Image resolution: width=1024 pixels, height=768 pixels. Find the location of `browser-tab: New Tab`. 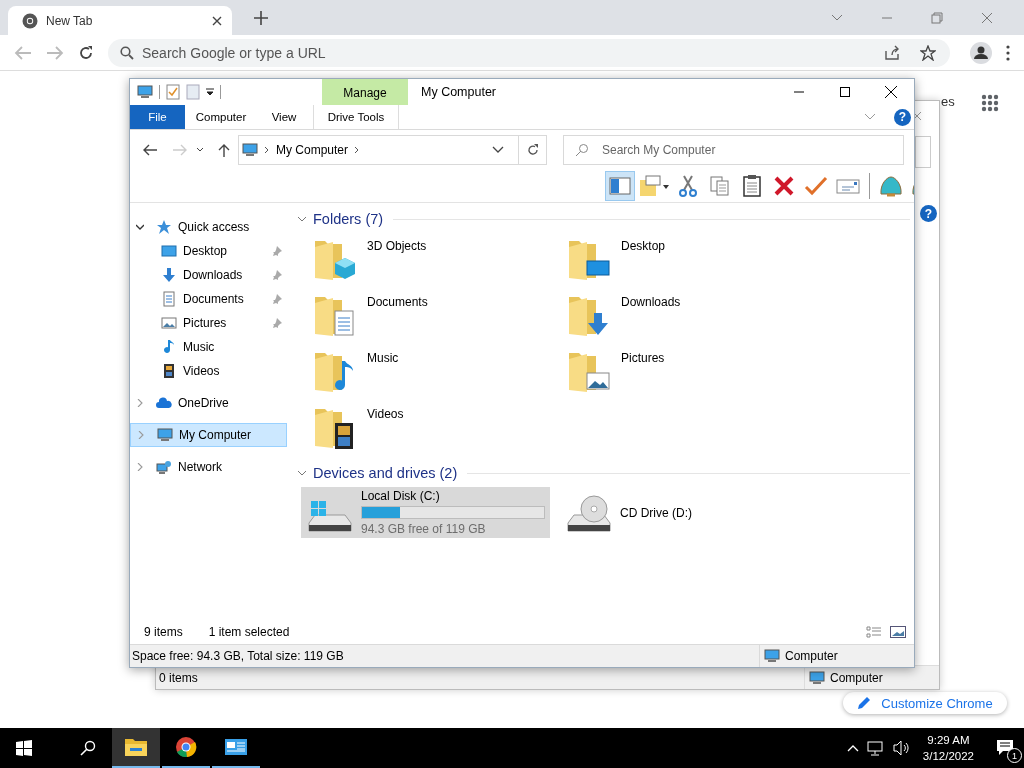

browser-tab: New Tab is located at coordinates (120, 20).